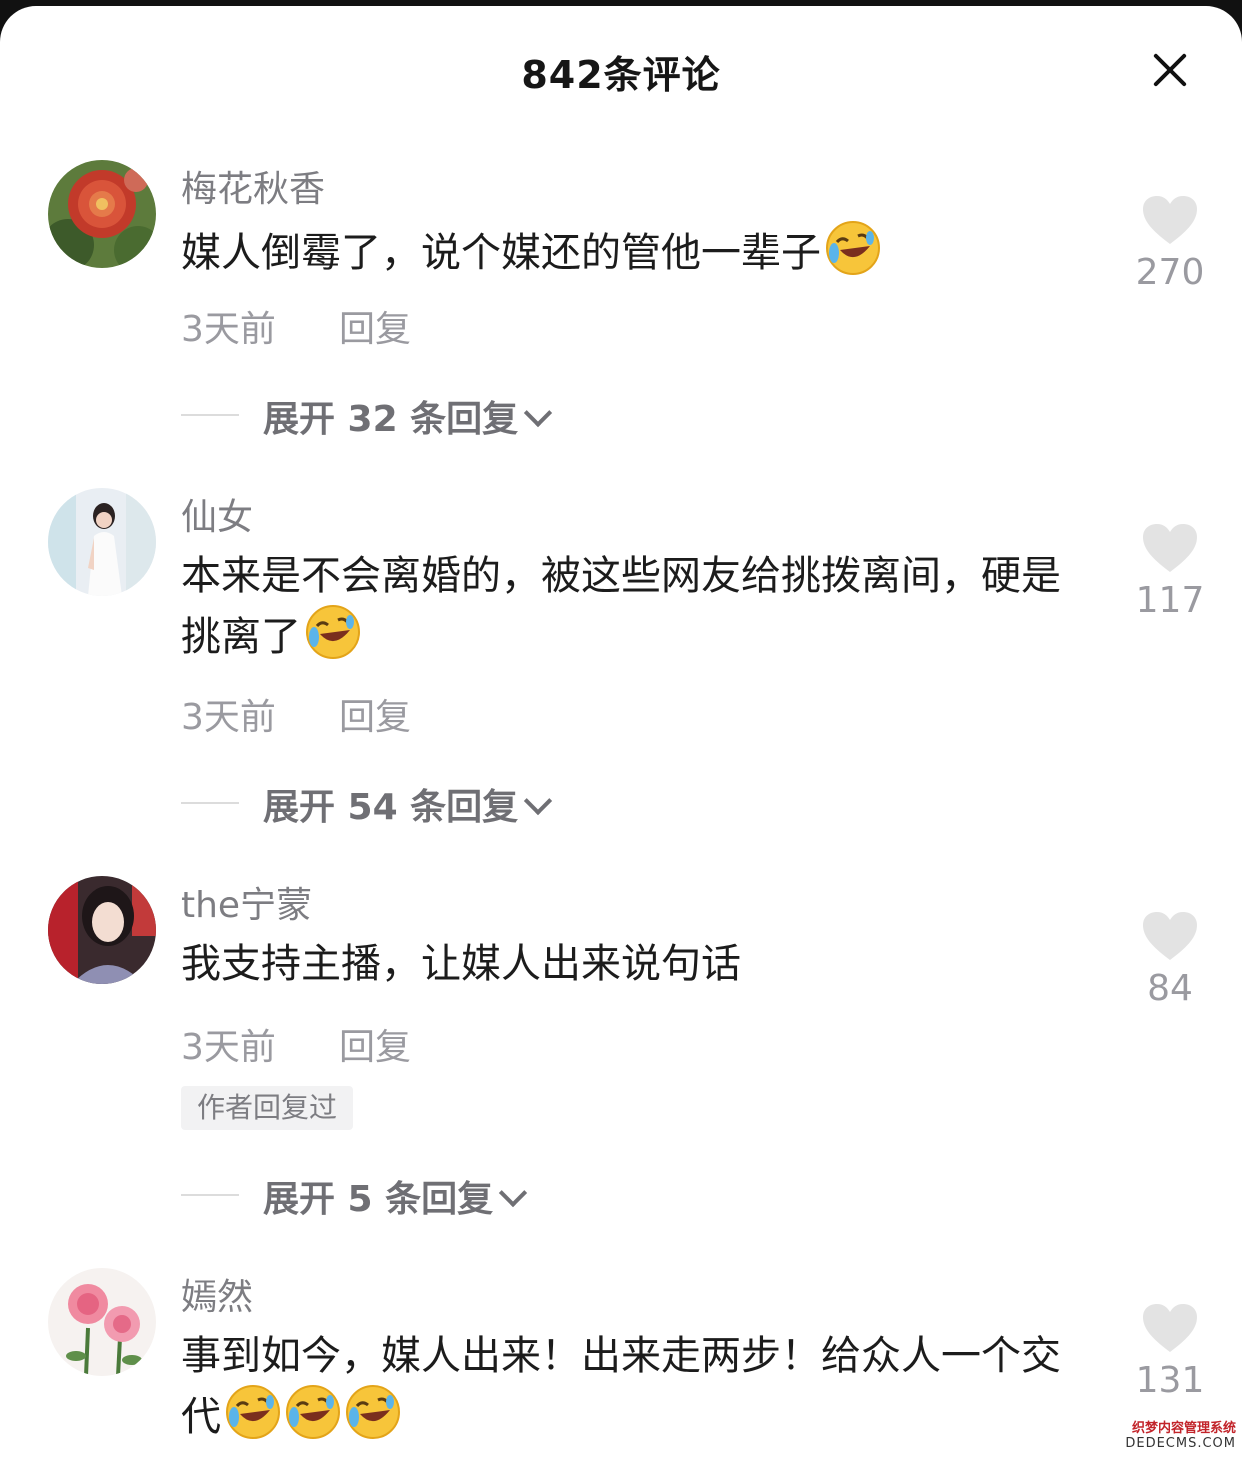 The image size is (1242, 1457). What do you see at coordinates (1180, 1436) in the screenshot?
I see `site-watermark: 织梦内容管理系统 DEDECMS.COM` at bounding box center [1180, 1436].